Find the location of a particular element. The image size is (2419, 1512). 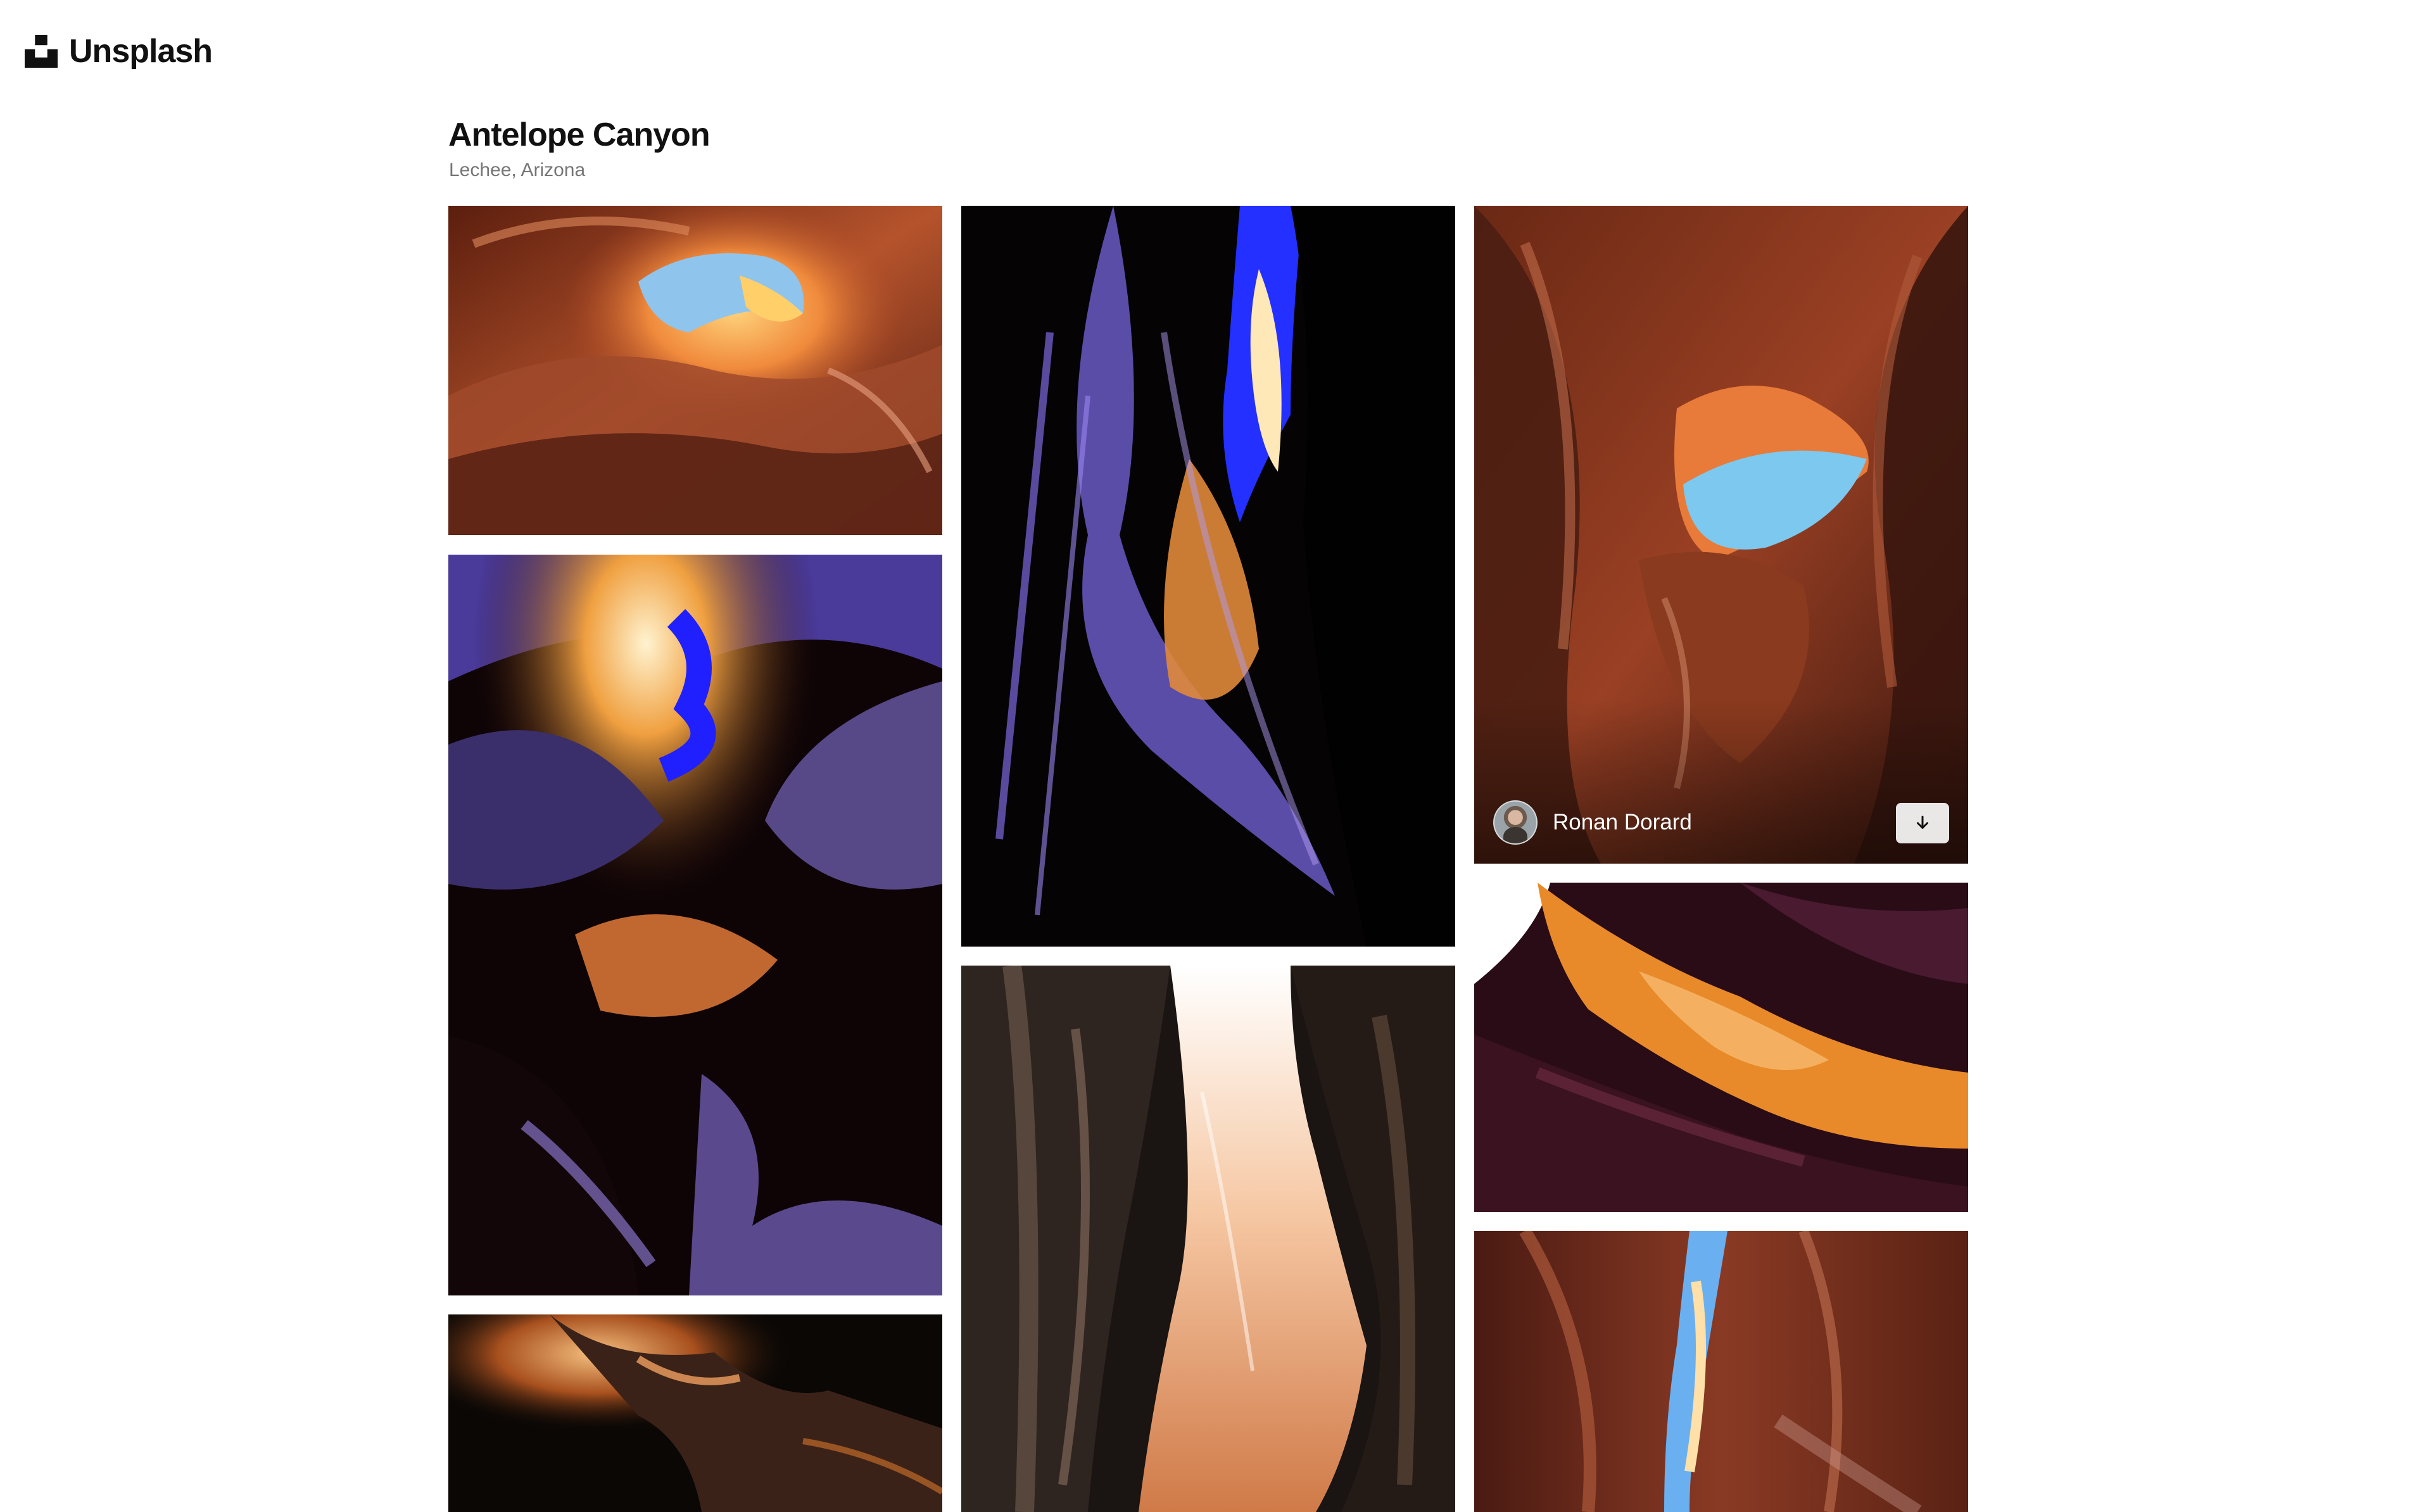

unsplash-logo-icon is located at coordinates (41, 51).